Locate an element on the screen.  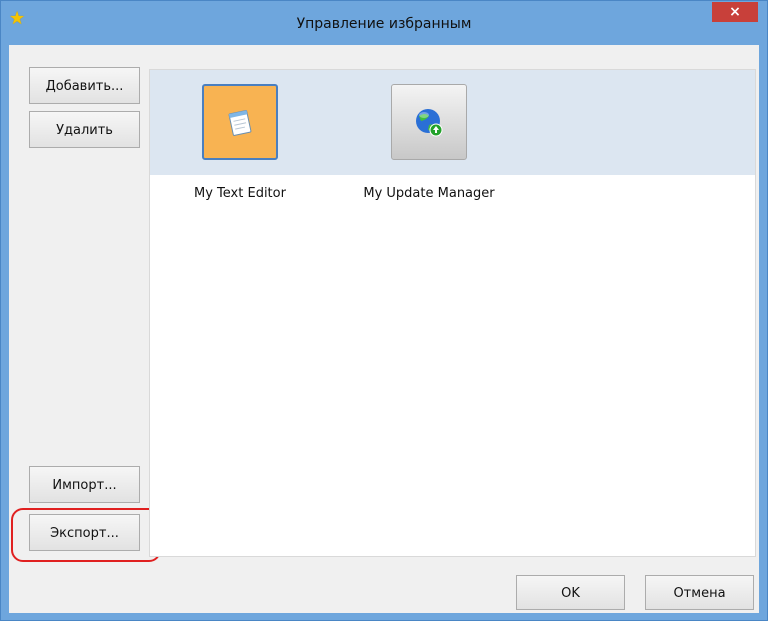
notepad-icon is located at coordinates (240, 123).